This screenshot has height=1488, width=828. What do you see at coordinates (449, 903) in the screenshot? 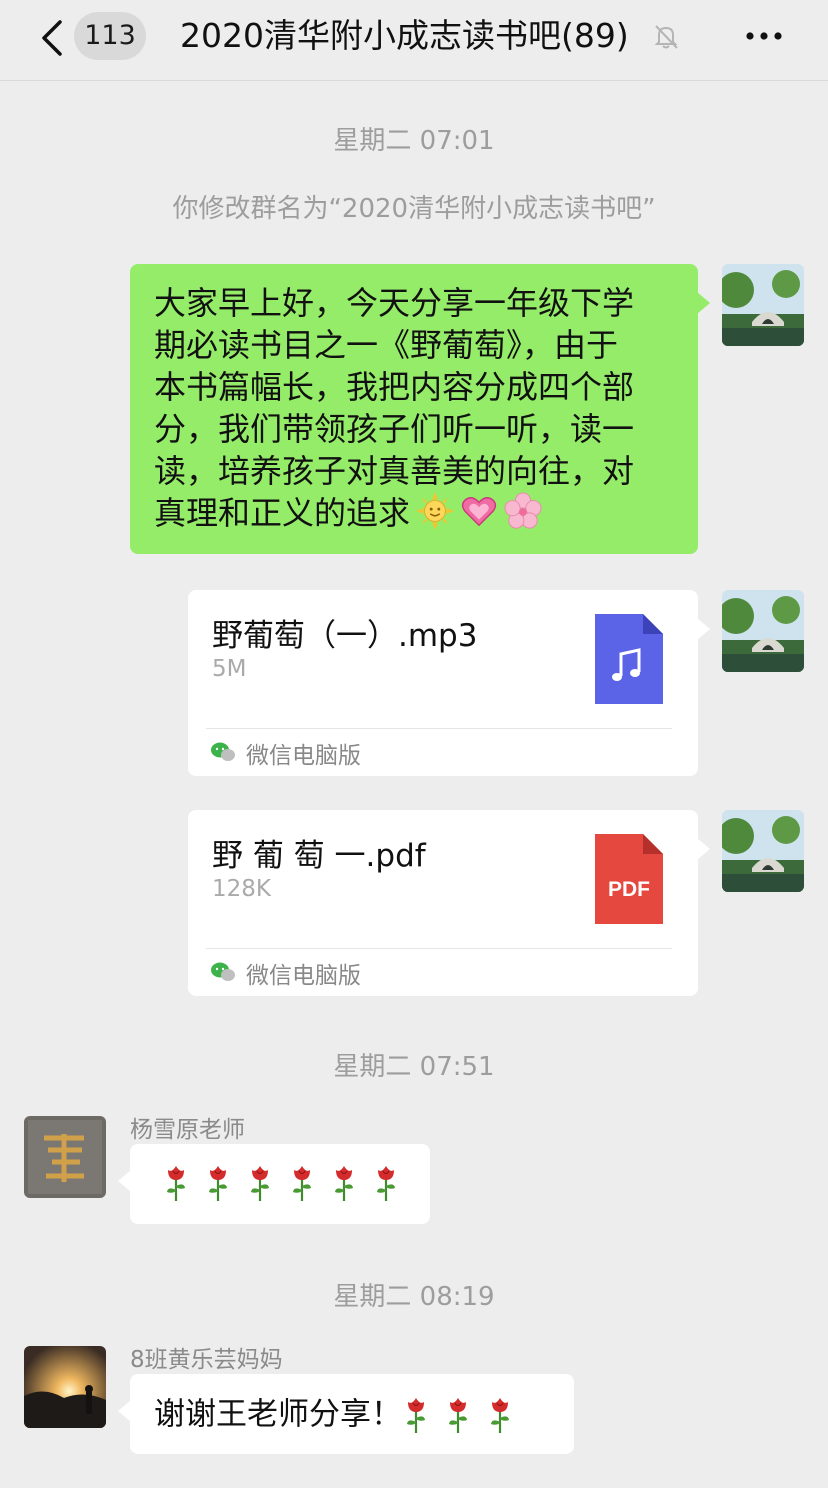
I see `file-message-pdf: 野 葡 萄 一.pdf 128K PDF 微信电脑版` at bounding box center [449, 903].